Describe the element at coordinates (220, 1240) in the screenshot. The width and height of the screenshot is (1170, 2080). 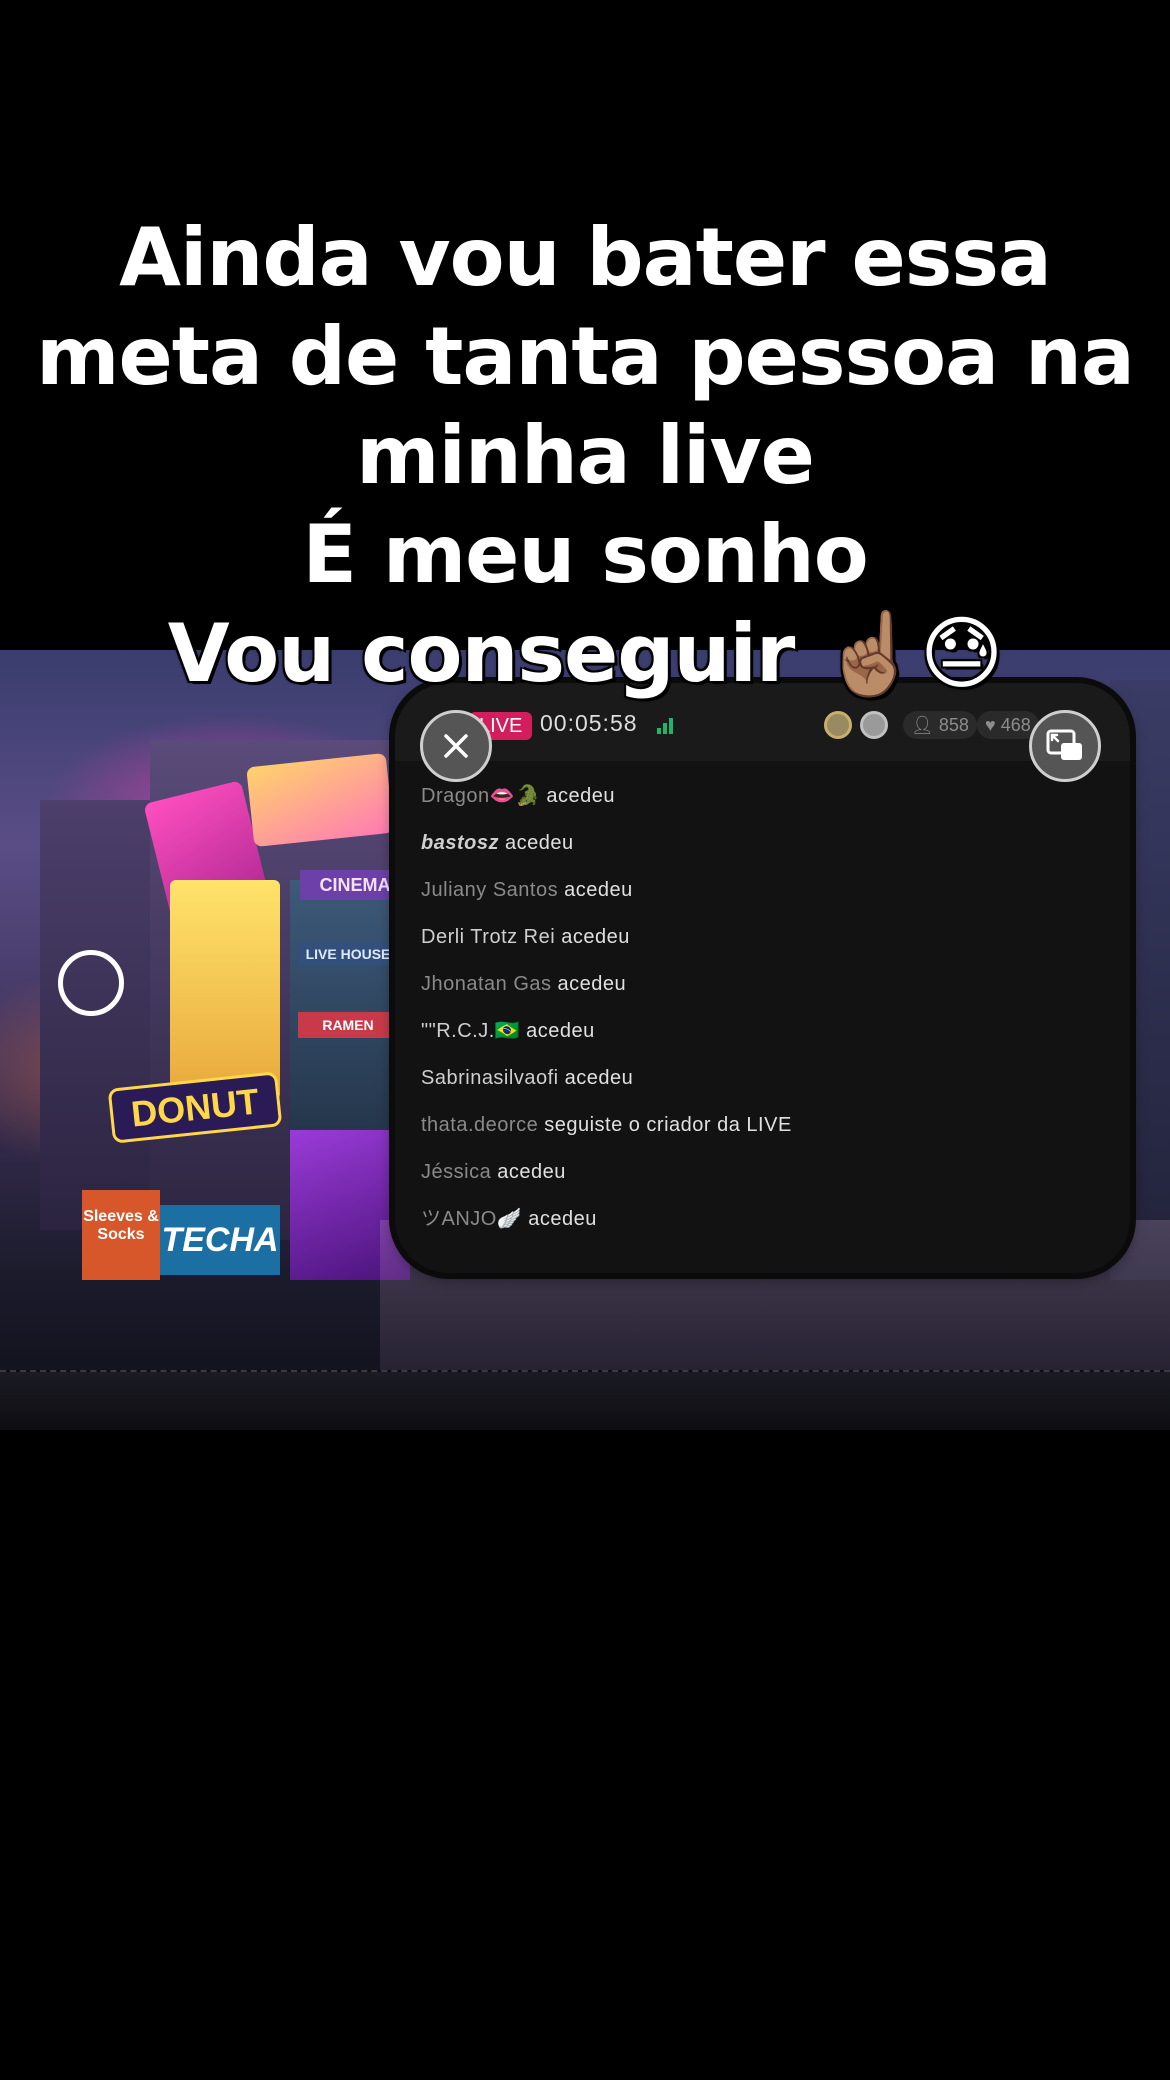
I see `techa-sign: TECHA` at that location.